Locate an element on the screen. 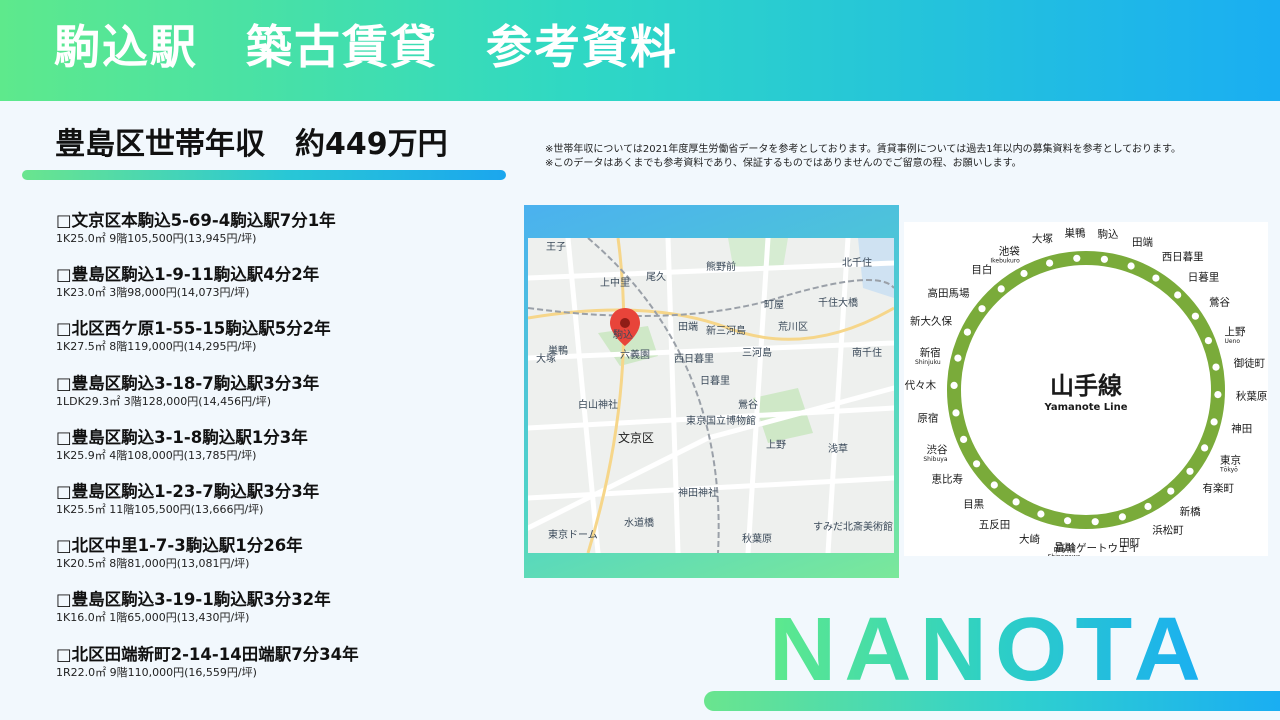 Image resolution: width=1280 pixels, height=720 pixels. listing-detail: 1K25.0㎡ 9階105,500円(13,945円/坪) is located at coordinates (156, 238).